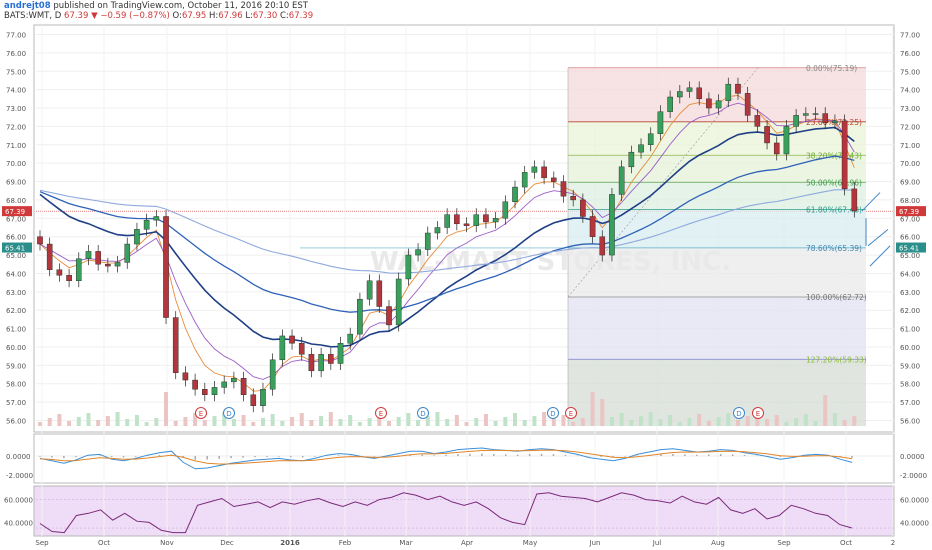 The width and height of the screenshot is (932, 550). I want to click on y-tick-label-left: 56.00, so click(16, 421).